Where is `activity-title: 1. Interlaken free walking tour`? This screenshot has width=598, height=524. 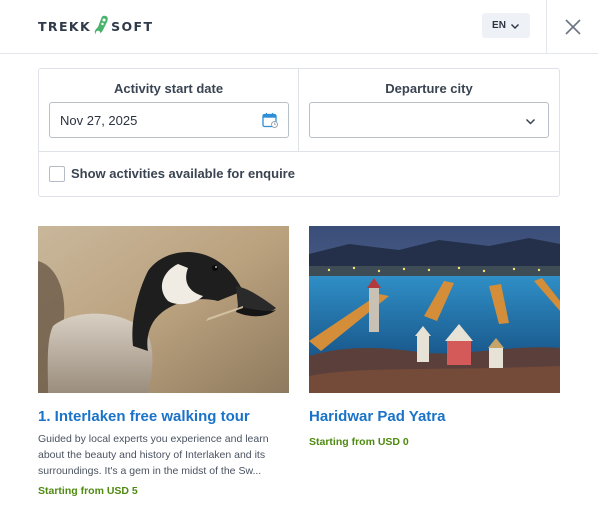
activity-title: 1. Interlaken free walking tour is located at coordinates (163, 417).